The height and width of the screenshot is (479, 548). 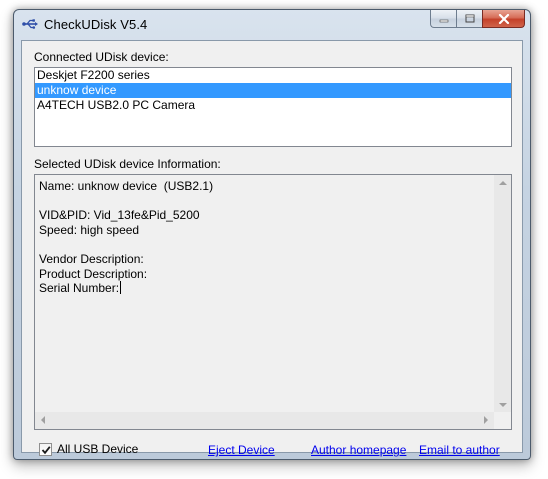 What do you see at coordinates (93, 273) in the screenshot?
I see `info-line: Product Description:` at bounding box center [93, 273].